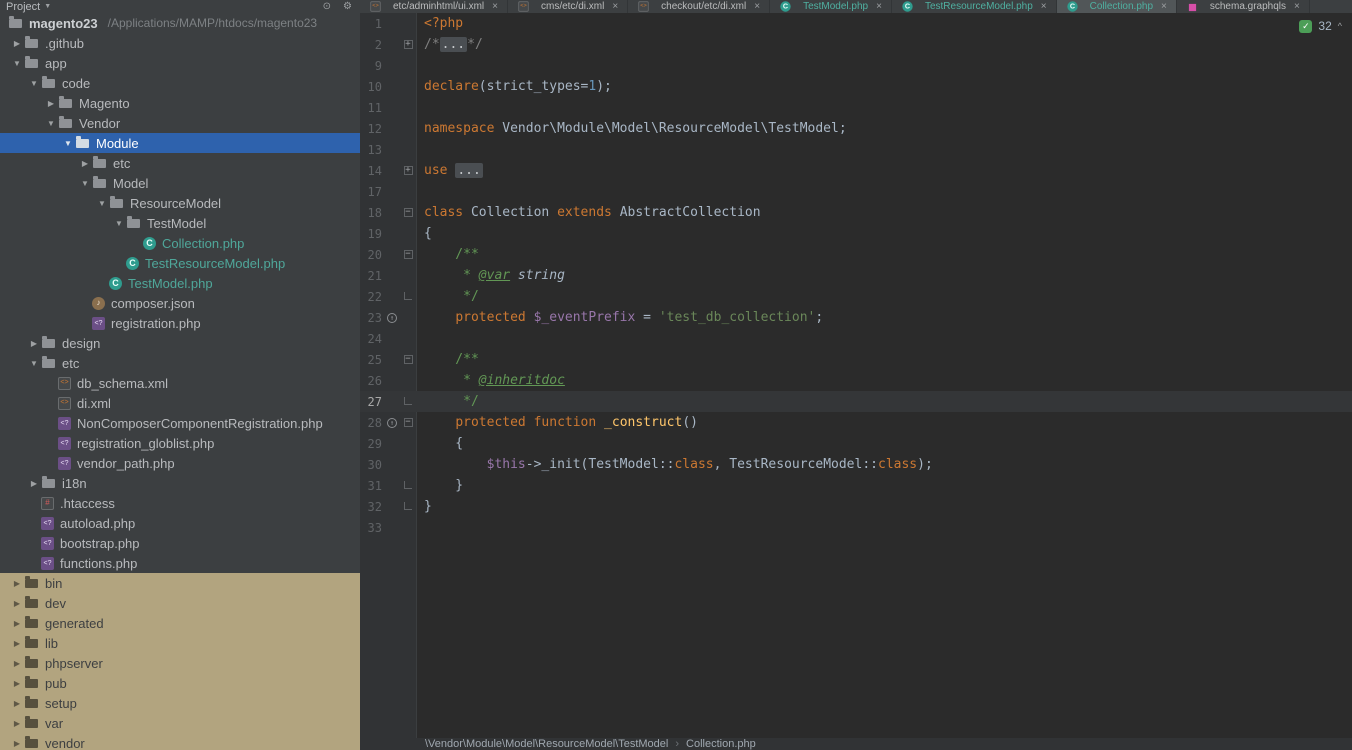 The width and height of the screenshot is (1352, 750). Describe the element at coordinates (180, 183) in the screenshot. I see `tree-item-model: ▼ Model` at that location.